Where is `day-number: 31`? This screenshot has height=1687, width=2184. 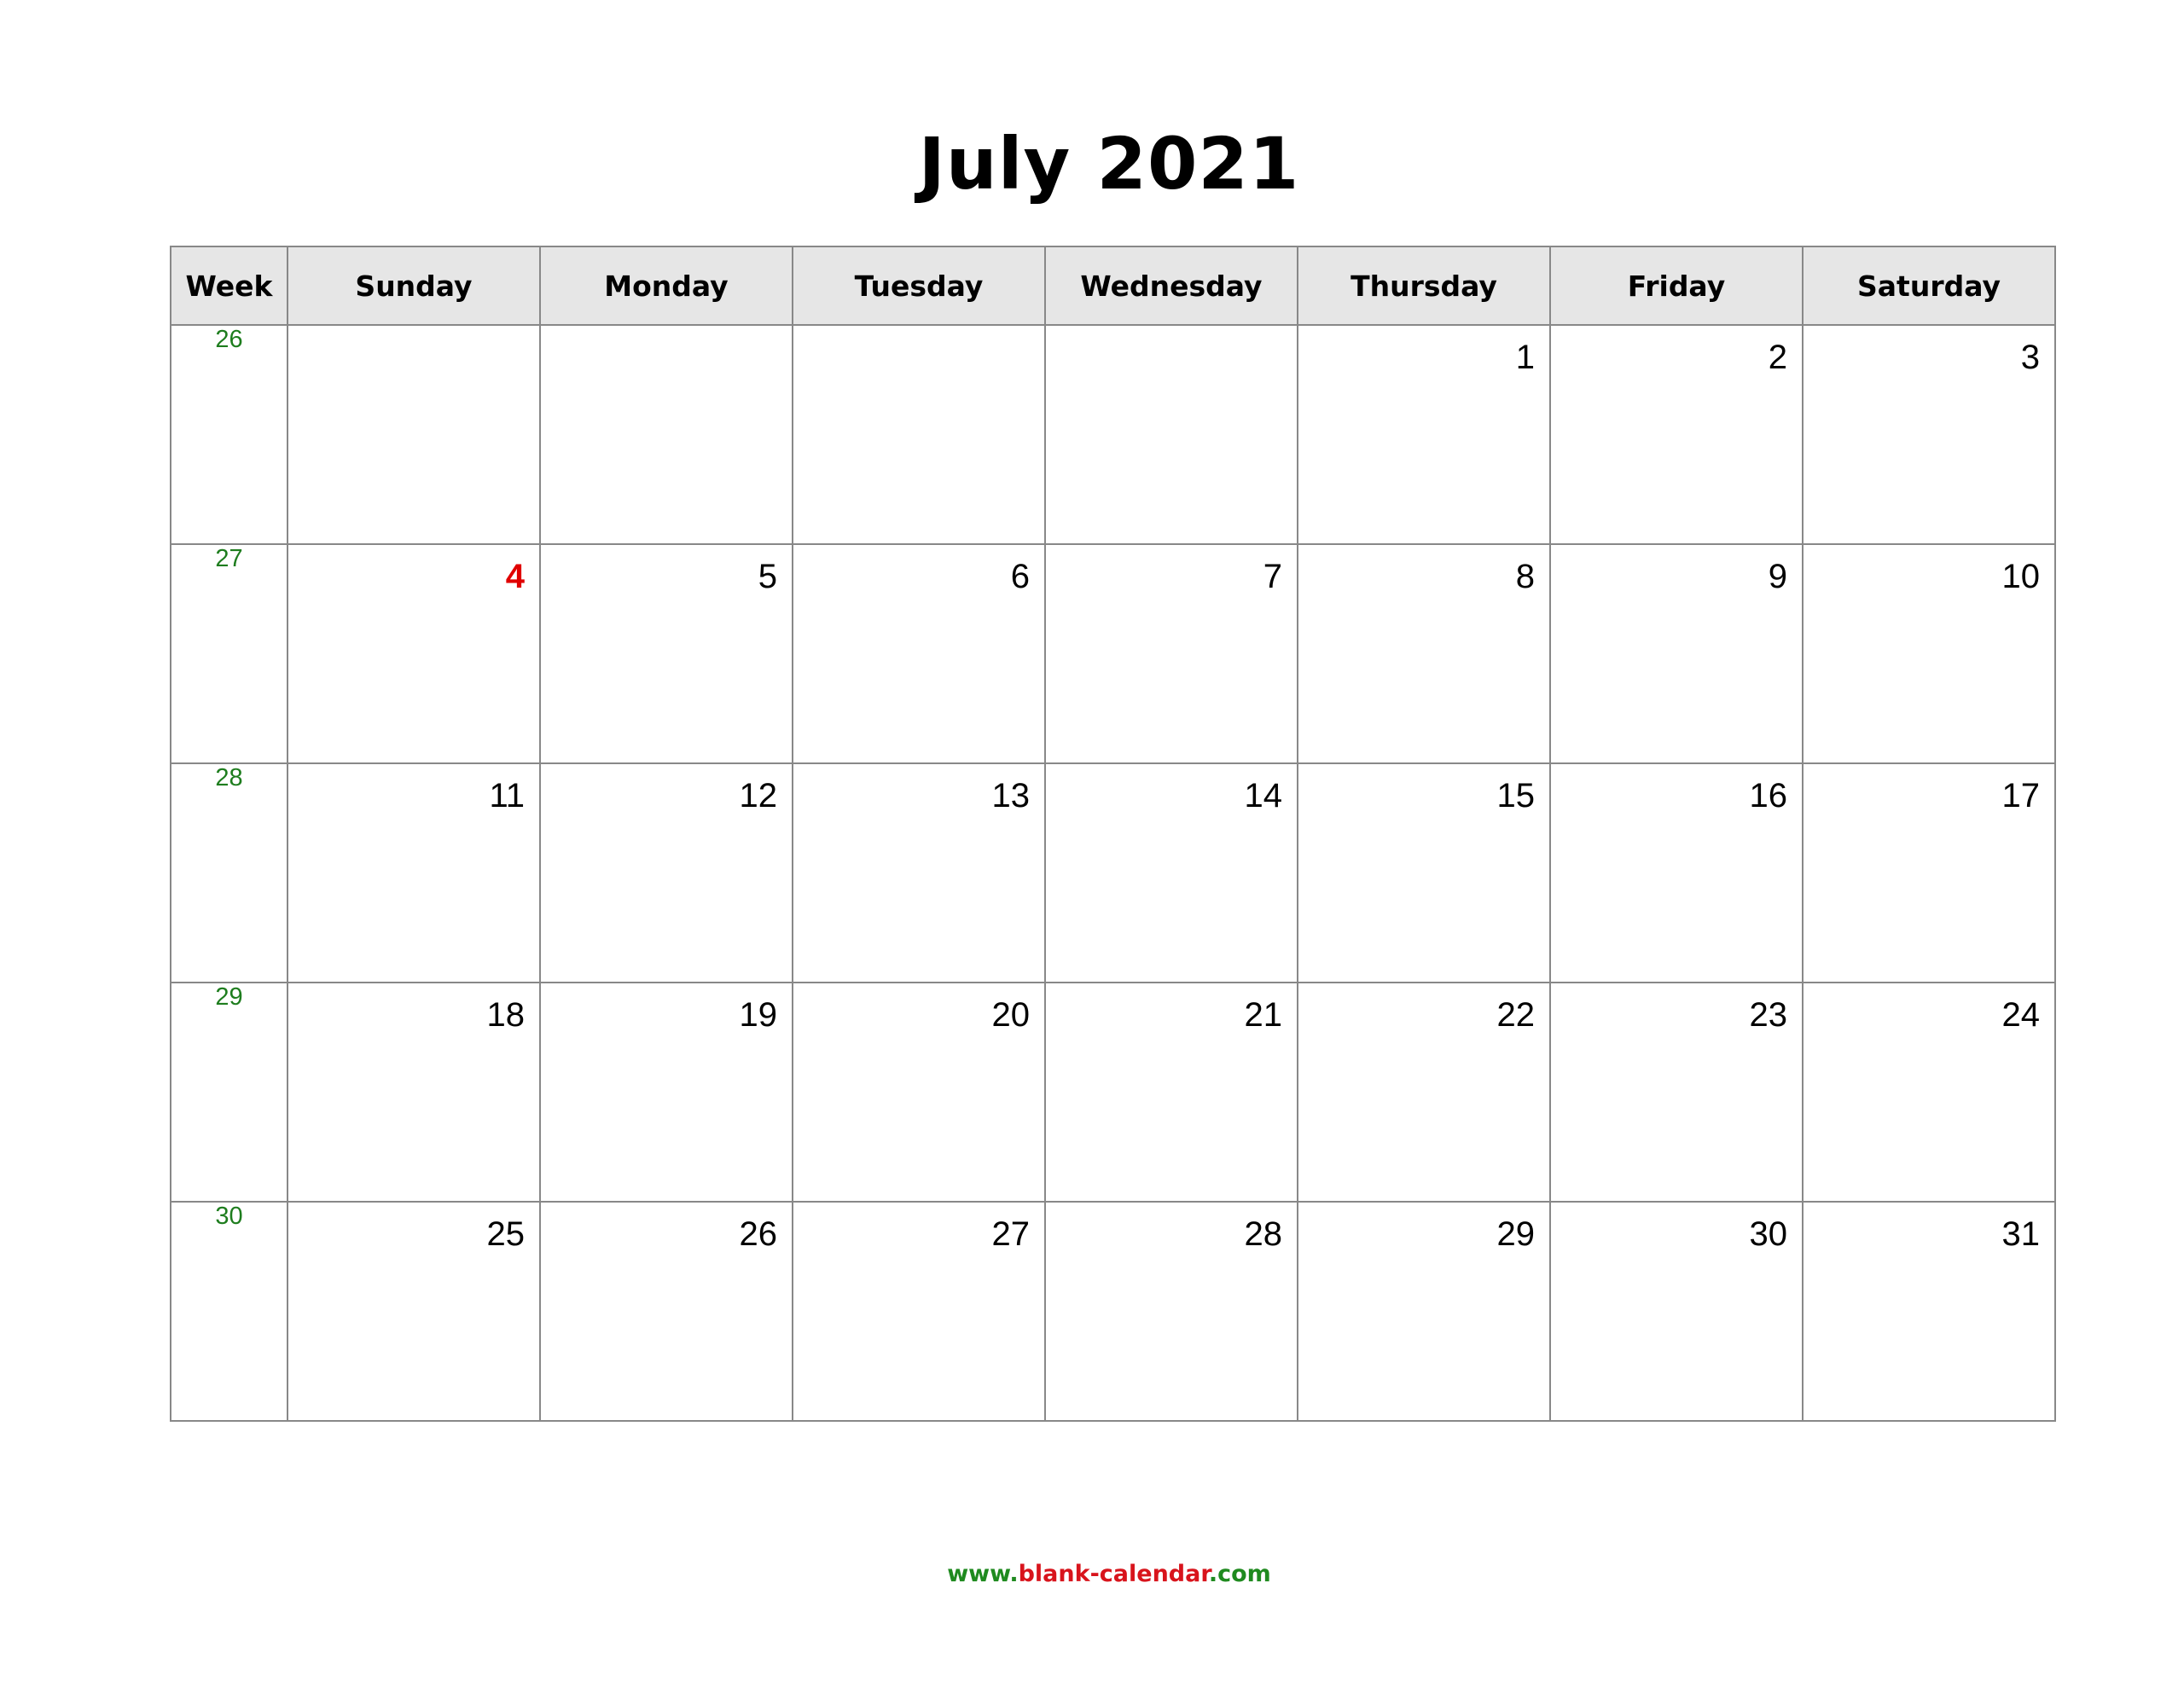
day-number: 31 is located at coordinates (2021, 1234).